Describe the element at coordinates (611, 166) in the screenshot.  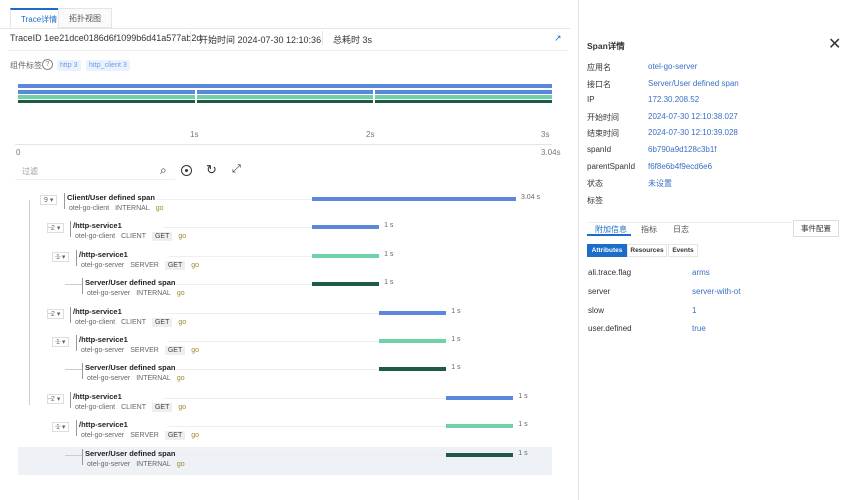
I see `field-label: parentSpanId` at that location.